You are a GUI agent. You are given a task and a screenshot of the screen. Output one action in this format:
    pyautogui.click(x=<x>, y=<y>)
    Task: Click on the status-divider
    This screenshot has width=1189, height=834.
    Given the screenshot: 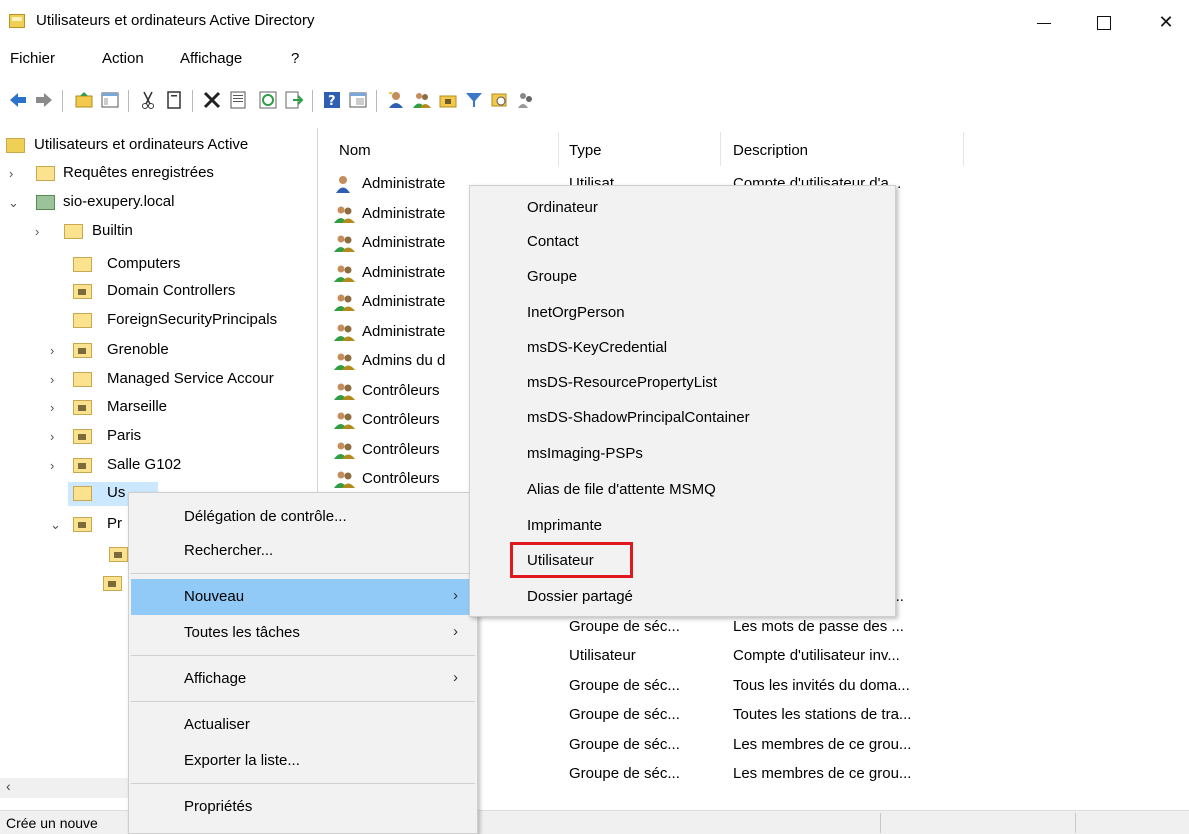 What is the action you would take?
    pyautogui.click(x=1075, y=823)
    